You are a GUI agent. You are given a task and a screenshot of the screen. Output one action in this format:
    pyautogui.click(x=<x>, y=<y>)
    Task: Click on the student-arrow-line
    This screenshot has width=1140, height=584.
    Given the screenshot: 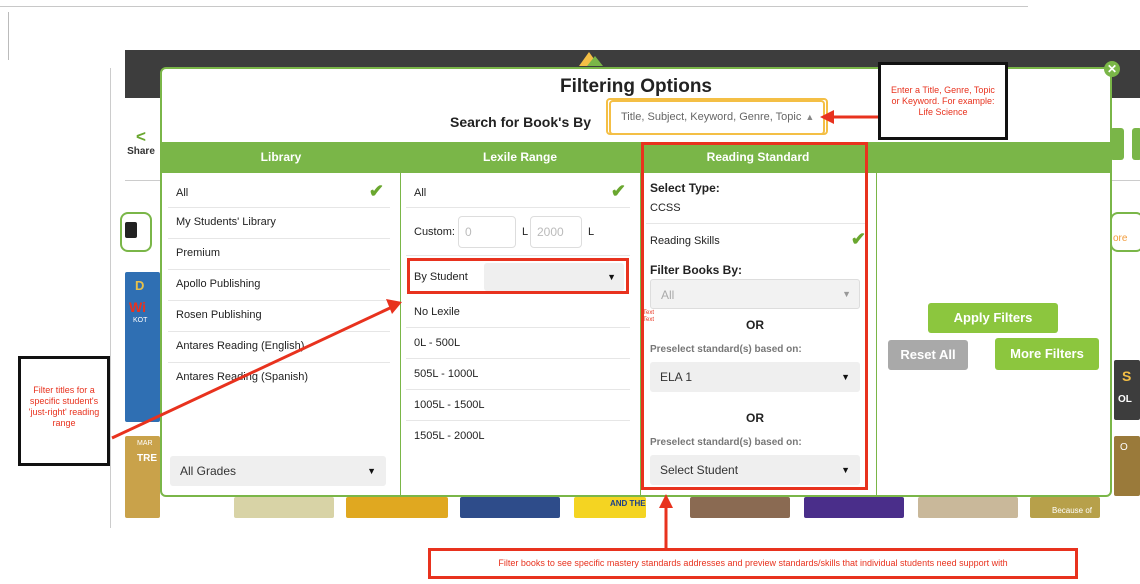 What is the action you would take?
    pyautogui.click(x=251, y=373)
    